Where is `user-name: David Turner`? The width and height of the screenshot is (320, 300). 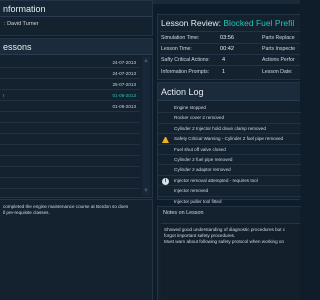 user-name: David Turner is located at coordinates (23, 24).